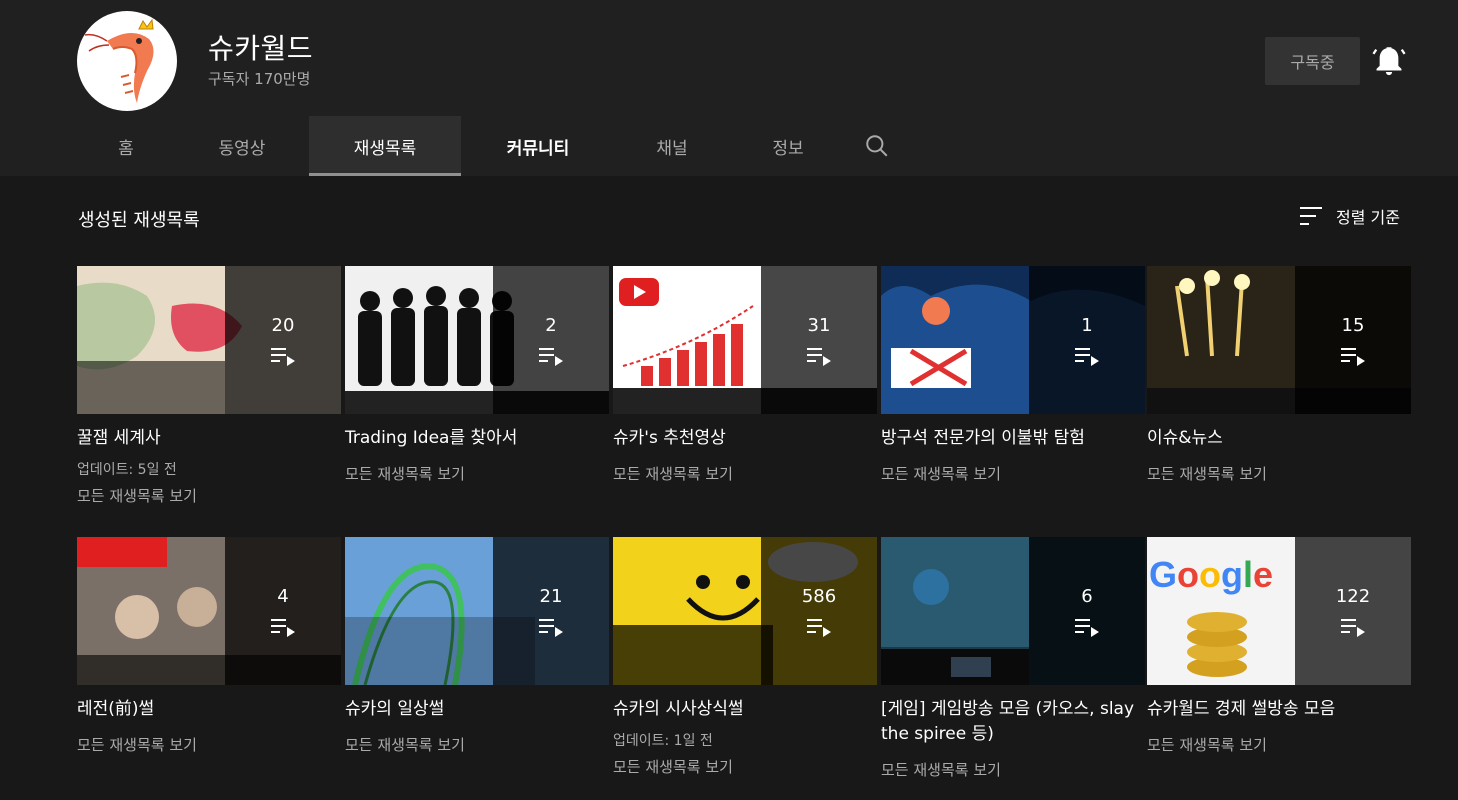  What do you see at coordinates (1353, 325) in the screenshot?
I see `video-count: 15` at bounding box center [1353, 325].